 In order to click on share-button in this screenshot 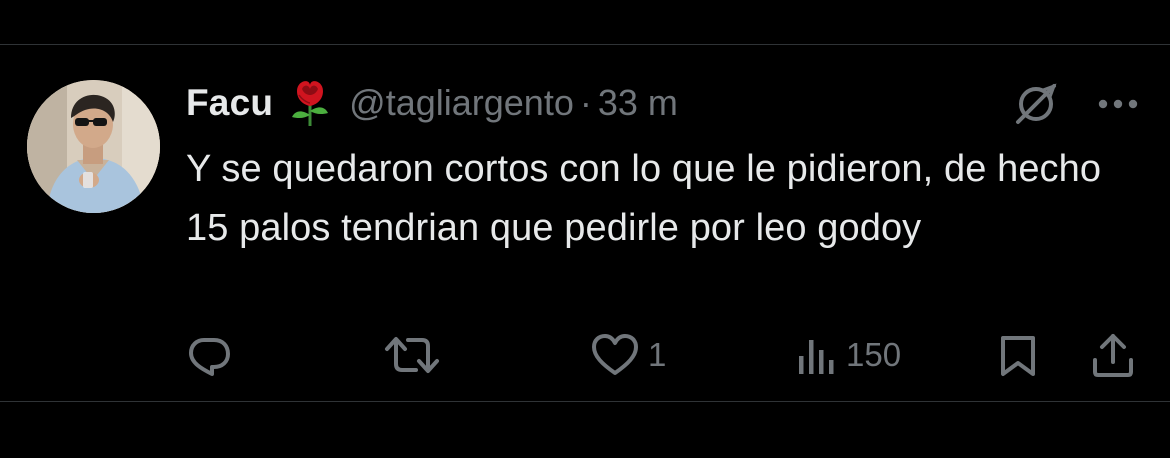, I will do `click(1113, 355)`.